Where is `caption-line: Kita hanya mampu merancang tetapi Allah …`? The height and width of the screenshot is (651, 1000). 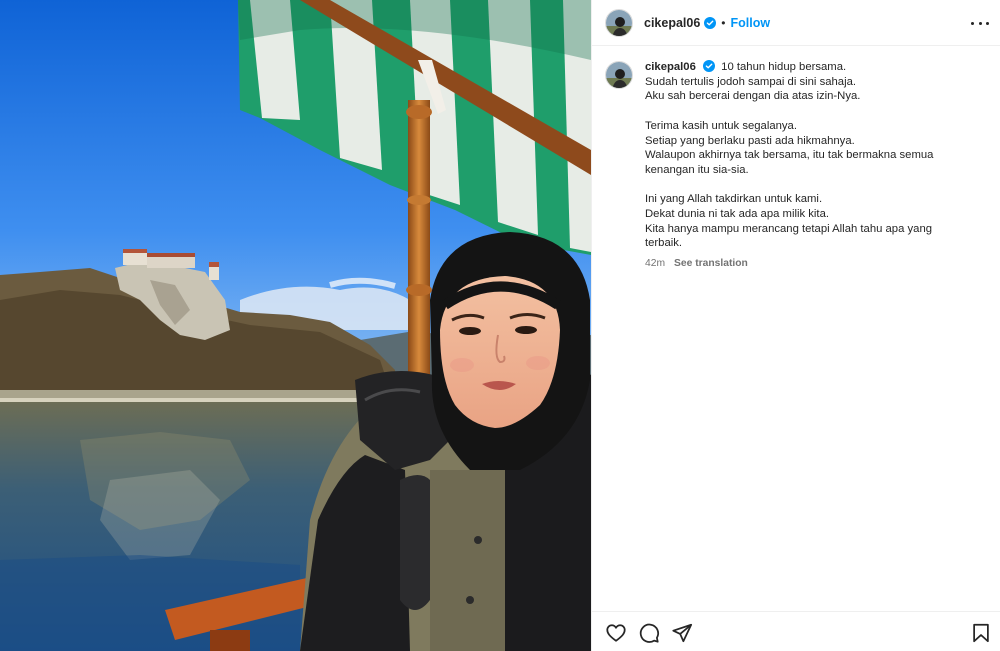 caption-line: Kita hanya mampu merancang tetapi Allah … is located at coordinates (789, 228).